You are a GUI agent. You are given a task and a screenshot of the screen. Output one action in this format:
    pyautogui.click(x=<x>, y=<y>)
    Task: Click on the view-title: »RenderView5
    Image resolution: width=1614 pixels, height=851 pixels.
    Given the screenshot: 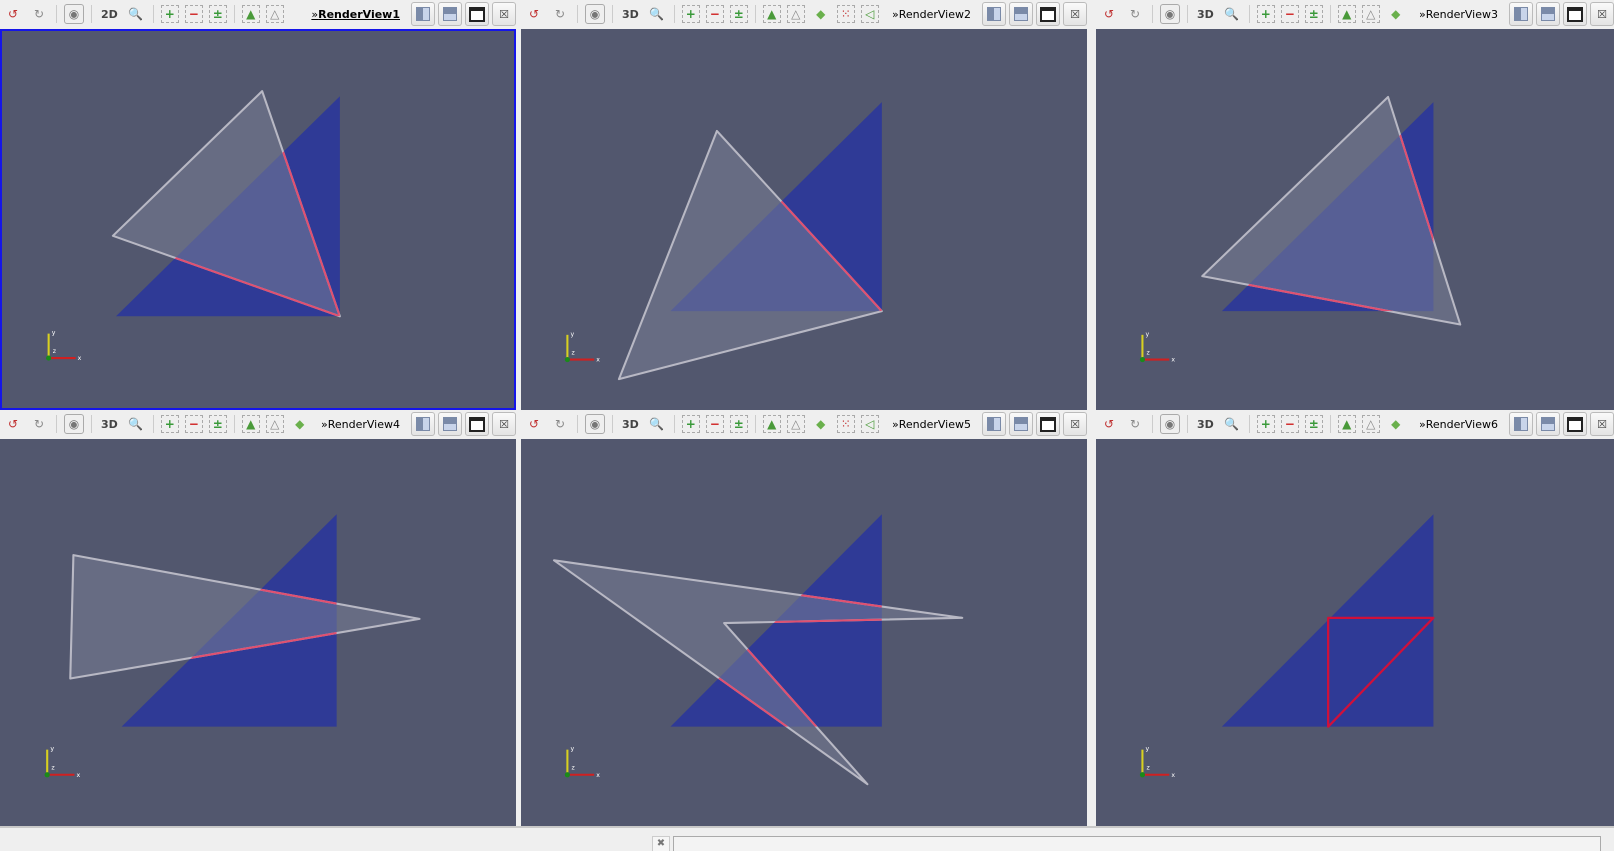 What is the action you would take?
    pyautogui.click(x=931, y=424)
    